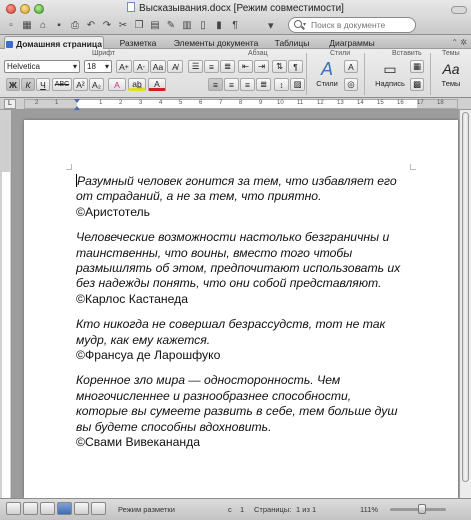 The height and width of the screenshot is (520, 471). What do you see at coordinates (96, 84) in the screenshot?
I see `subscript-button: A₂` at bounding box center [96, 84].